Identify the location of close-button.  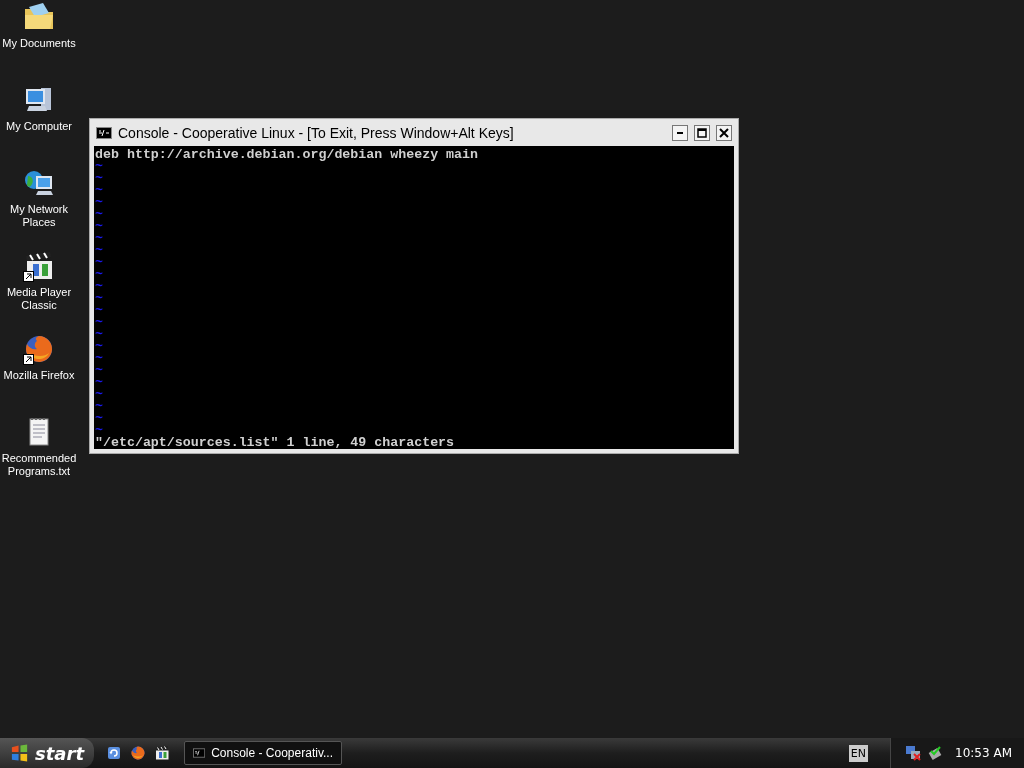
(724, 132).